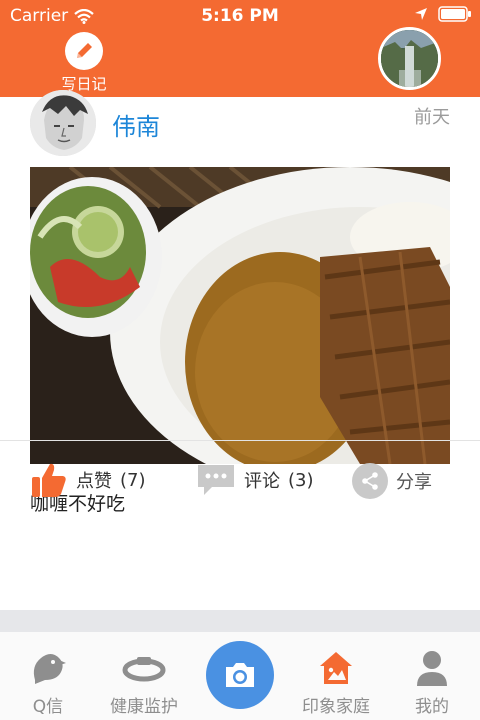 The height and width of the screenshot is (720, 480). I want to click on like-count: (7), so click(133, 480).